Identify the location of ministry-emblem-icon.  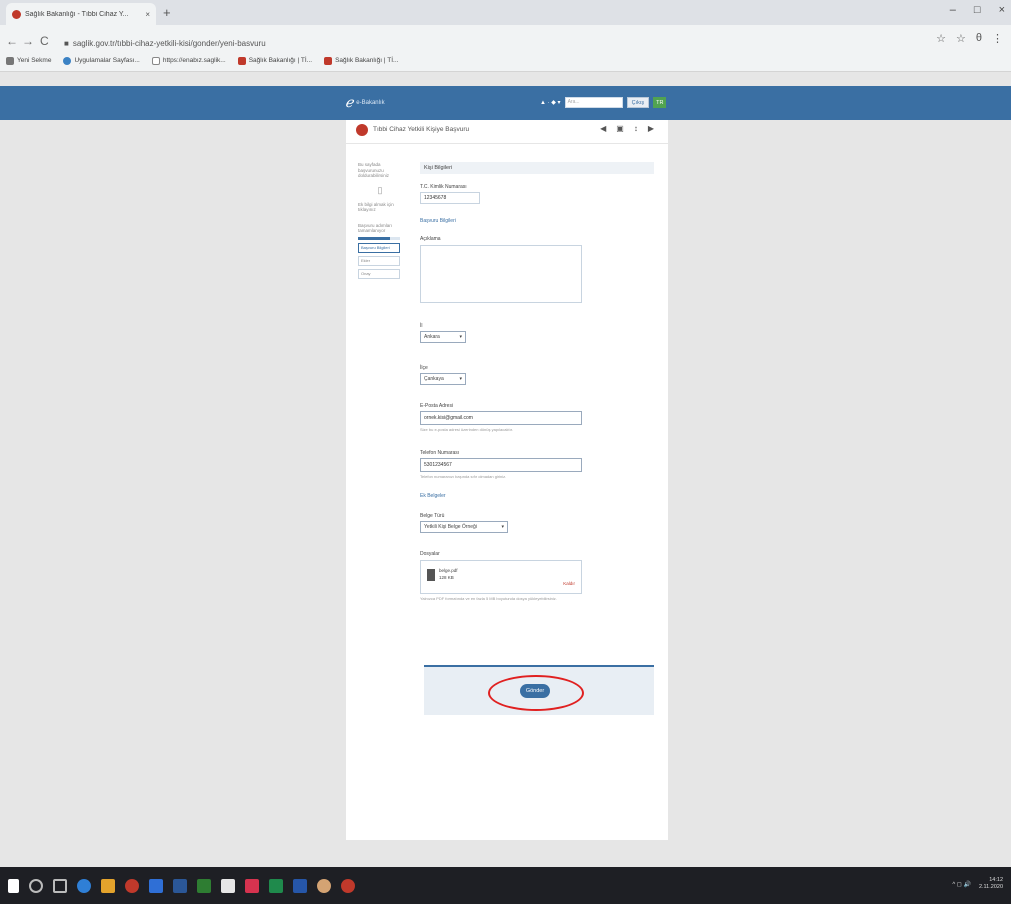
(362, 130).